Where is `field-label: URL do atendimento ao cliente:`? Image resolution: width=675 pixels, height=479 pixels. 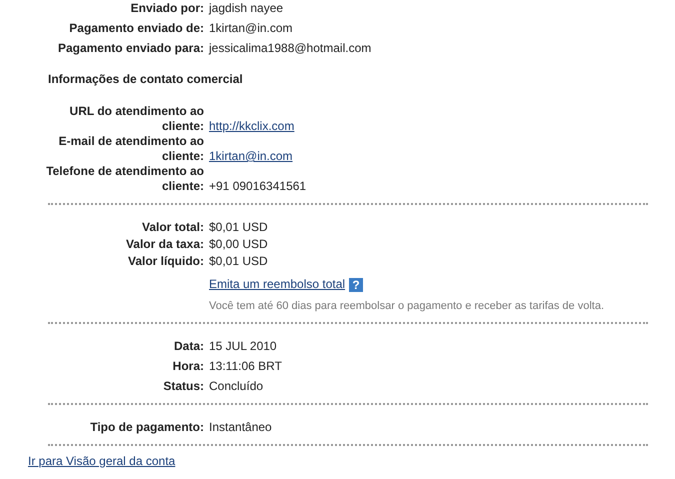 field-label: URL do atendimento ao cliente: is located at coordinates (136, 119).